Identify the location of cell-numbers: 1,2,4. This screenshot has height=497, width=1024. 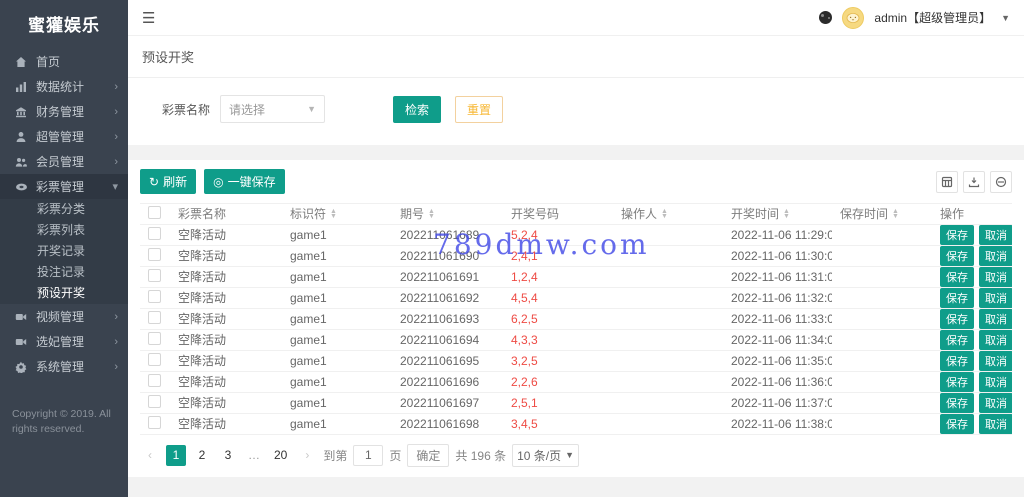
(558, 277).